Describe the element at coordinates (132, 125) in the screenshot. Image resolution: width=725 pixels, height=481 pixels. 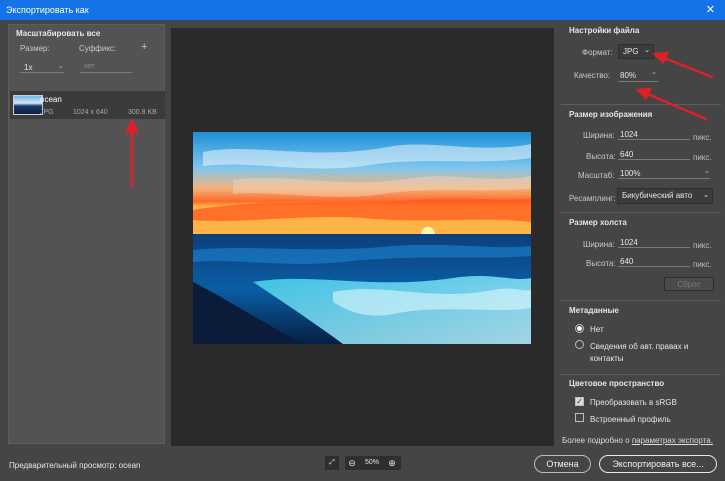
I see `arrow-size-head` at that location.